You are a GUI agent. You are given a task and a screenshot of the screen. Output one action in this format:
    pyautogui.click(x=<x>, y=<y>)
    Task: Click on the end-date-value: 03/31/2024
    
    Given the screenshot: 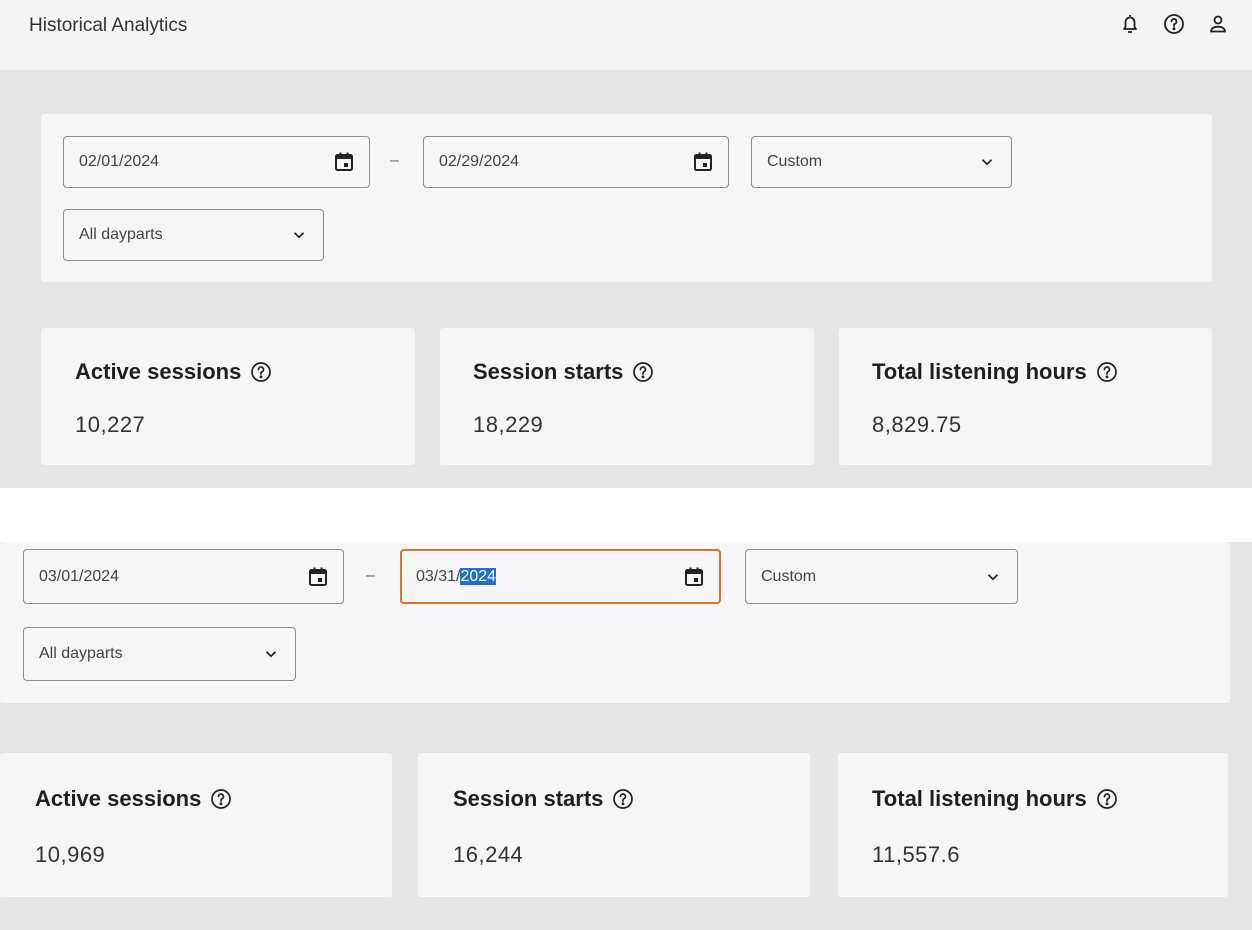 What is the action you would take?
    pyautogui.click(x=456, y=576)
    